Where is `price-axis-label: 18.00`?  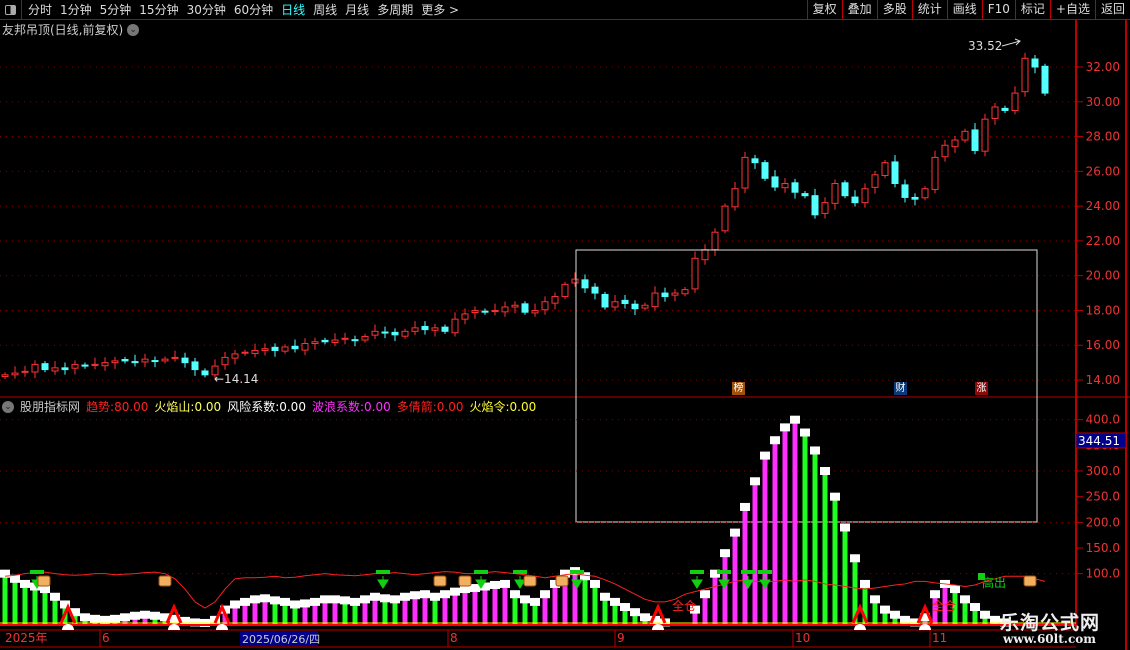
price-axis-label: 18.00 is located at coordinates (1103, 310).